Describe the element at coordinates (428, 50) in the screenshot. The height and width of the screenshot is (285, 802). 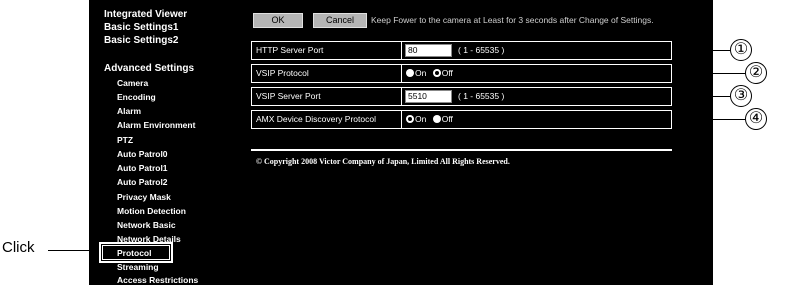
I see `http-server-port-input: 80` at that location.